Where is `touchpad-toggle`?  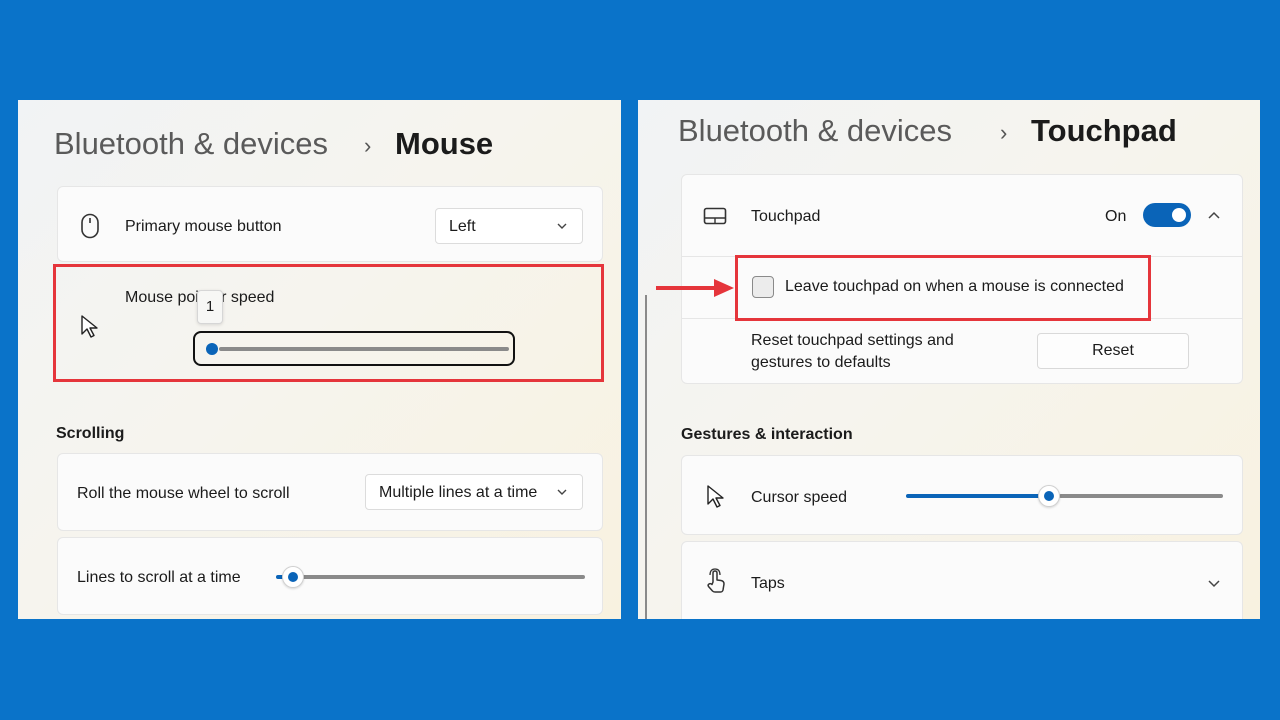
touchpad-toggle is located at coordinates (1167, 215).